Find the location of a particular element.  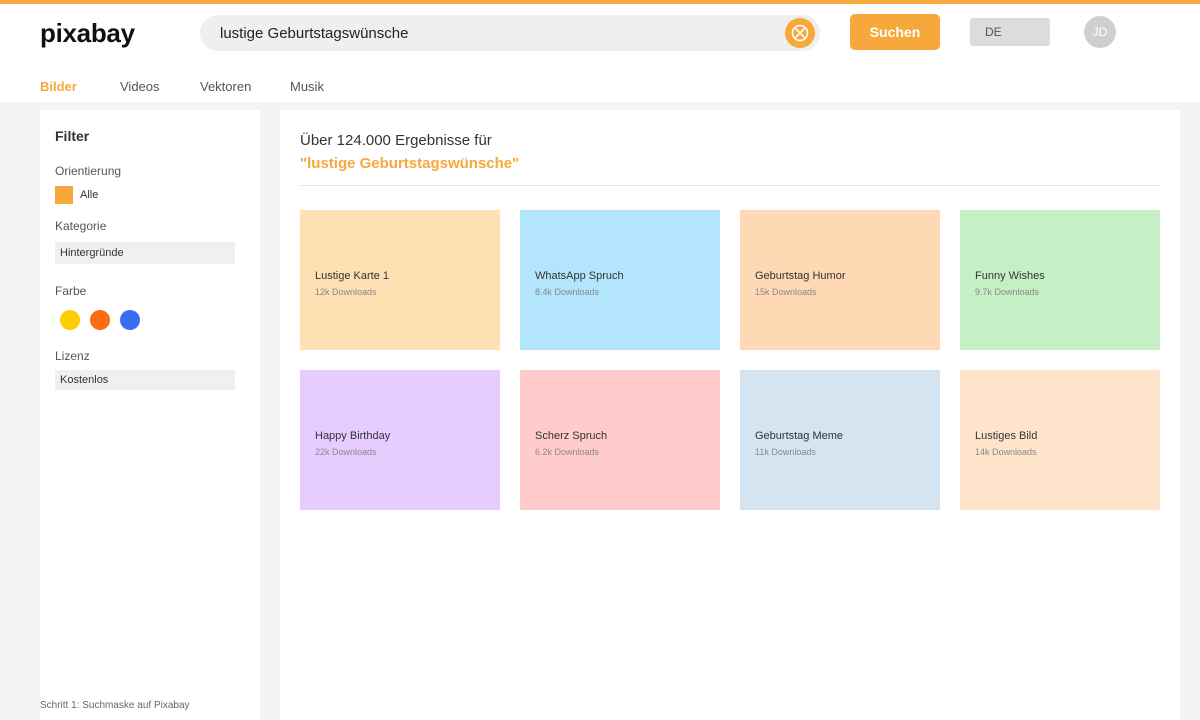

tab-musik: Musik is located at coordinates (307, 88).